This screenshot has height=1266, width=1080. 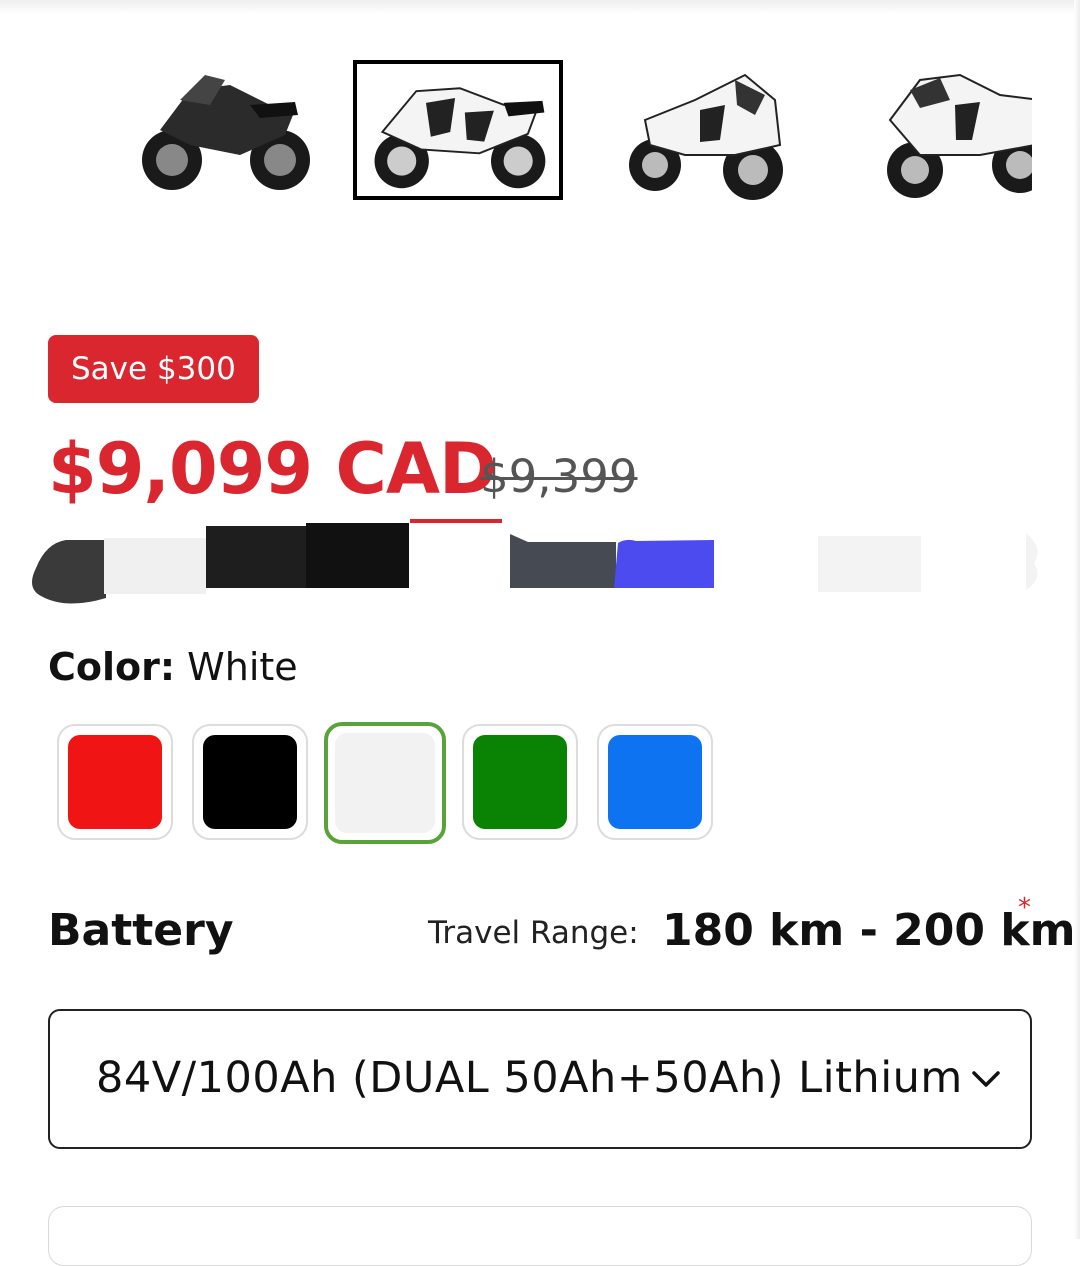 I want to click on swatch-green, so click(x=520, y=782).